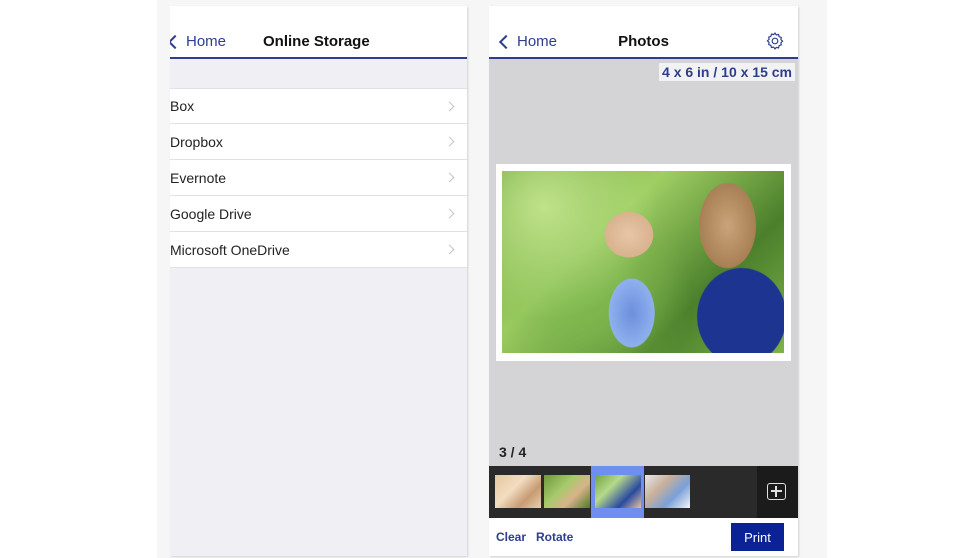 The height and width of the screenshot is (558, 970). Describe the element at coordinates (643, 41) in the screenshot. I see `page-title: Photos` at that location.